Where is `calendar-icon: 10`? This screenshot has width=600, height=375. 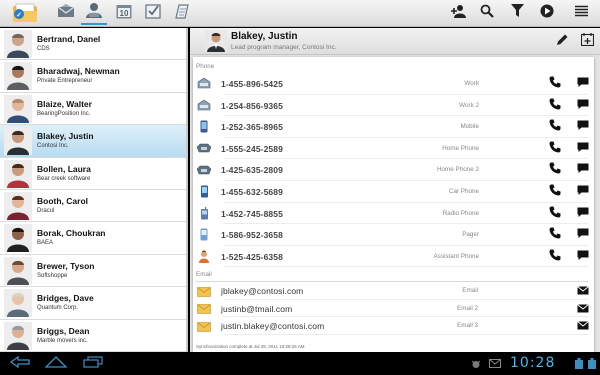
calendar-icon: 10 is located at coordinates (124, 14).